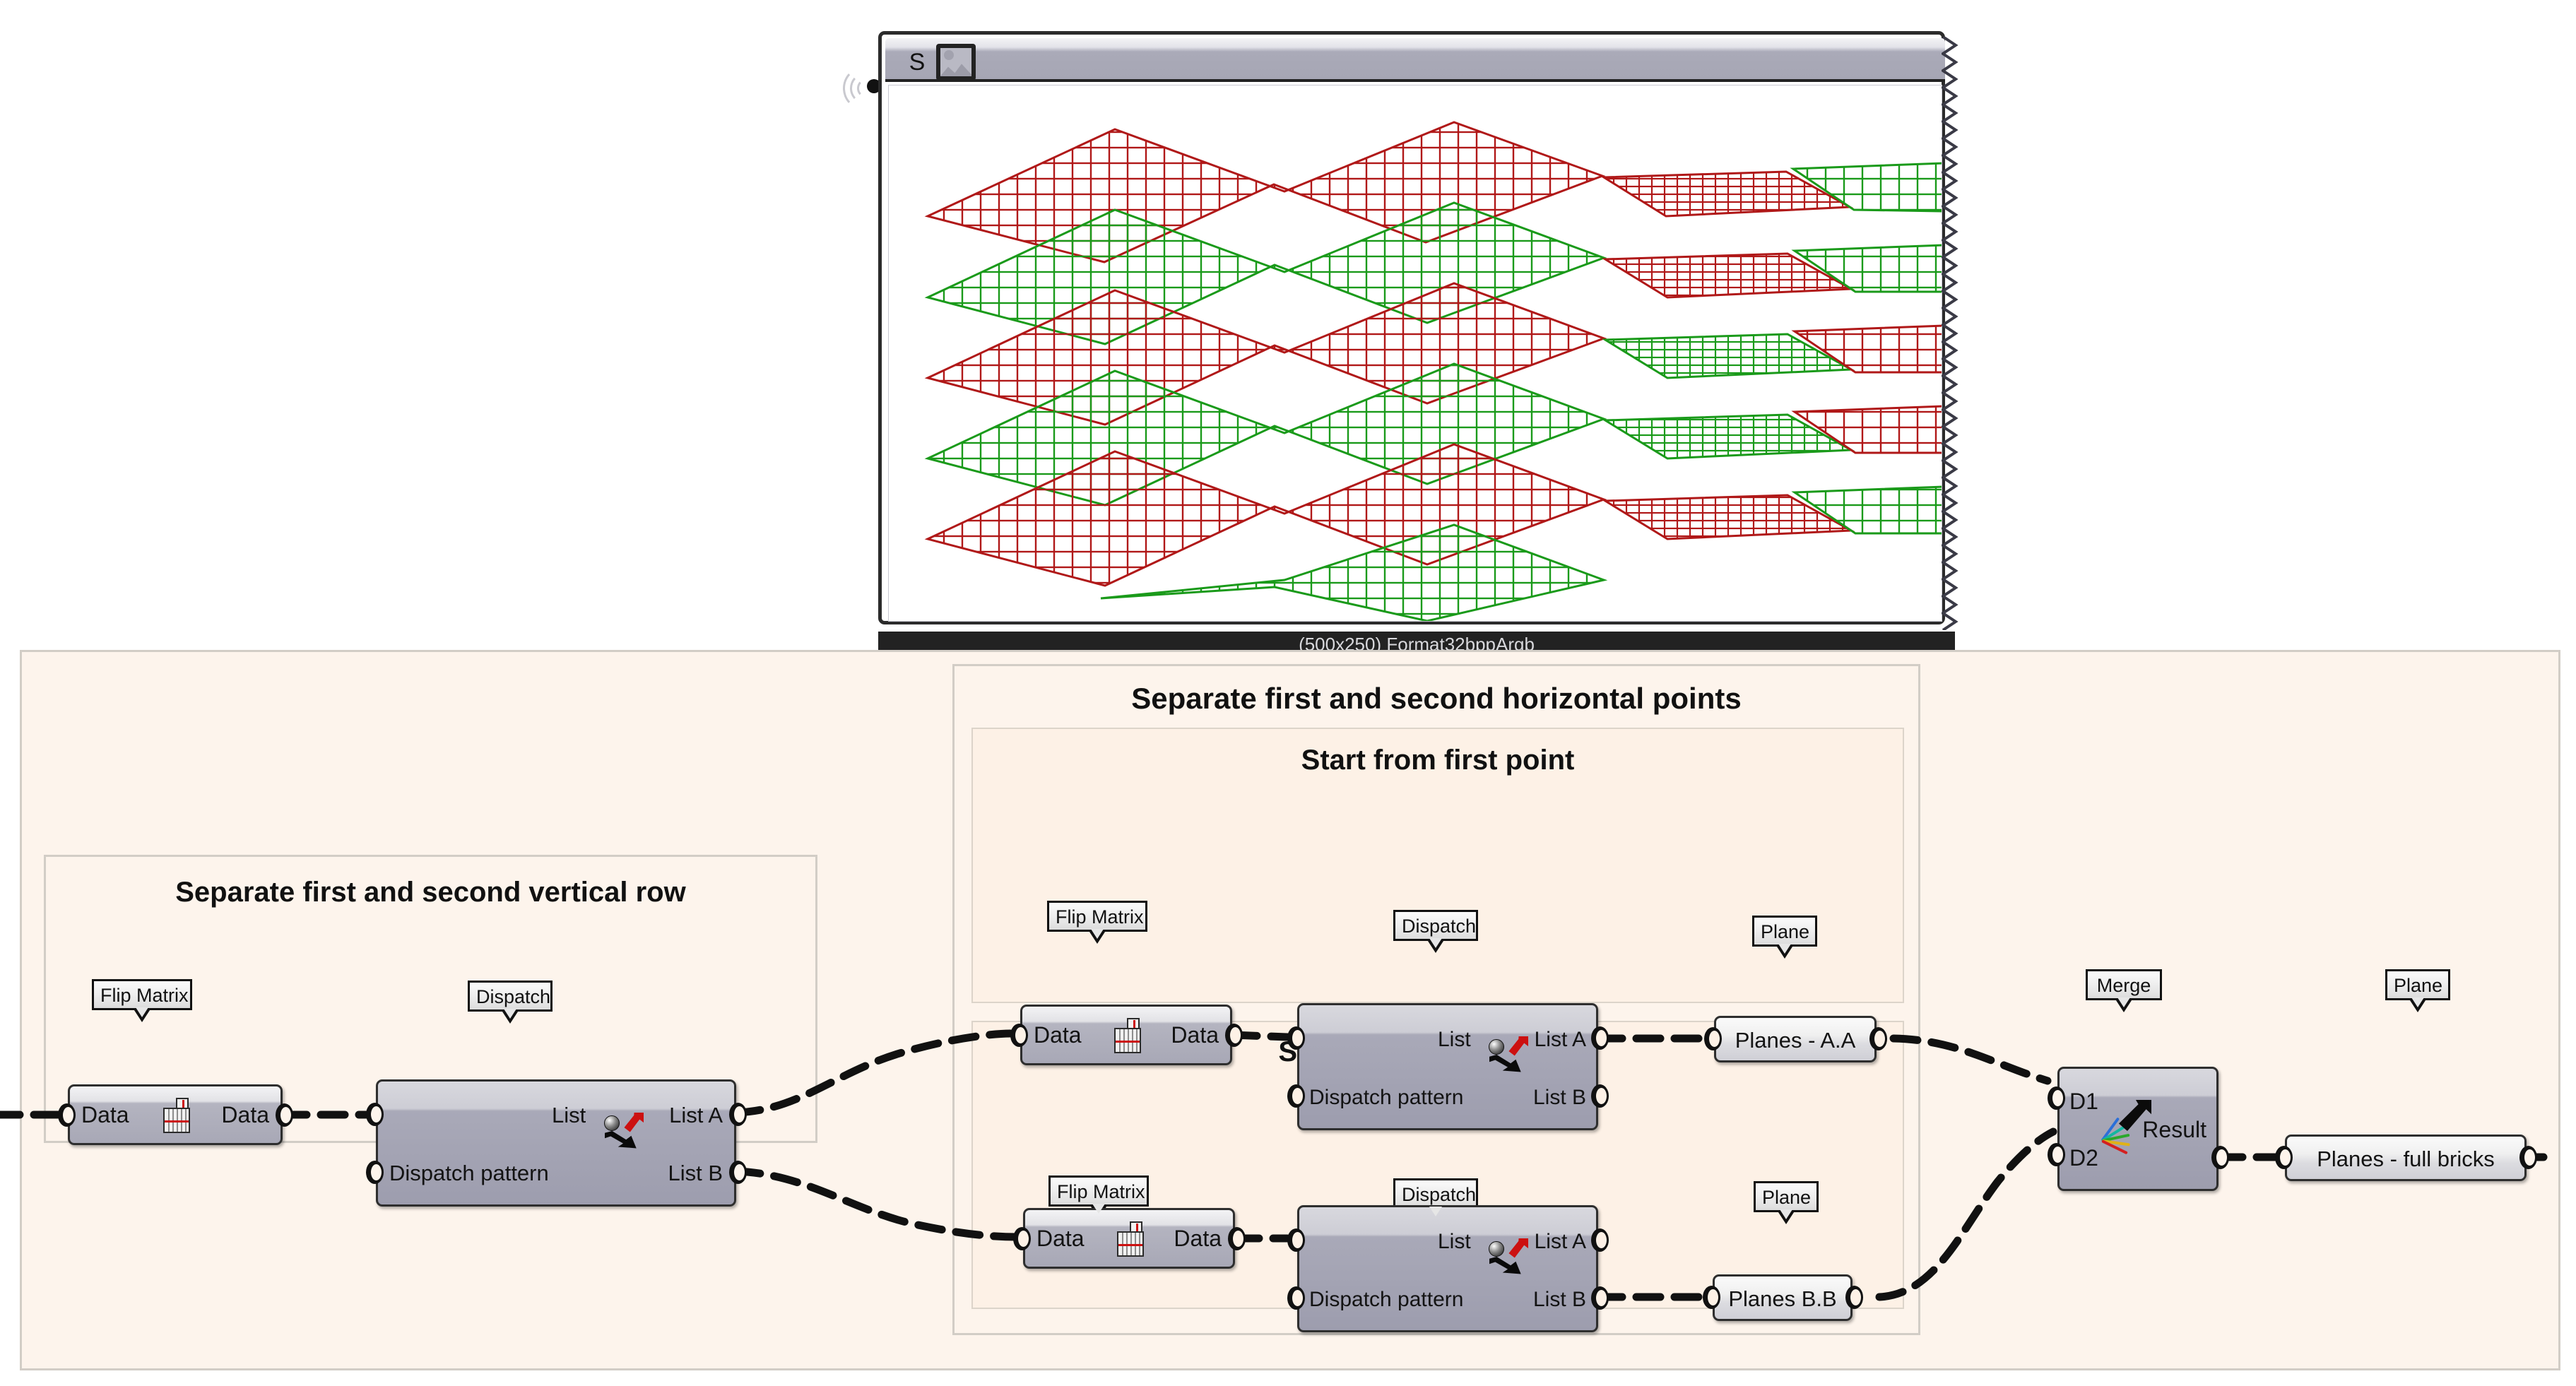 This screenshot has width=2576, height=1386. What do you see at coordinates (1437, 865) in the screenshot?
I see `group-start-first-point: Start from first point` at bounding box center [1437, 865].